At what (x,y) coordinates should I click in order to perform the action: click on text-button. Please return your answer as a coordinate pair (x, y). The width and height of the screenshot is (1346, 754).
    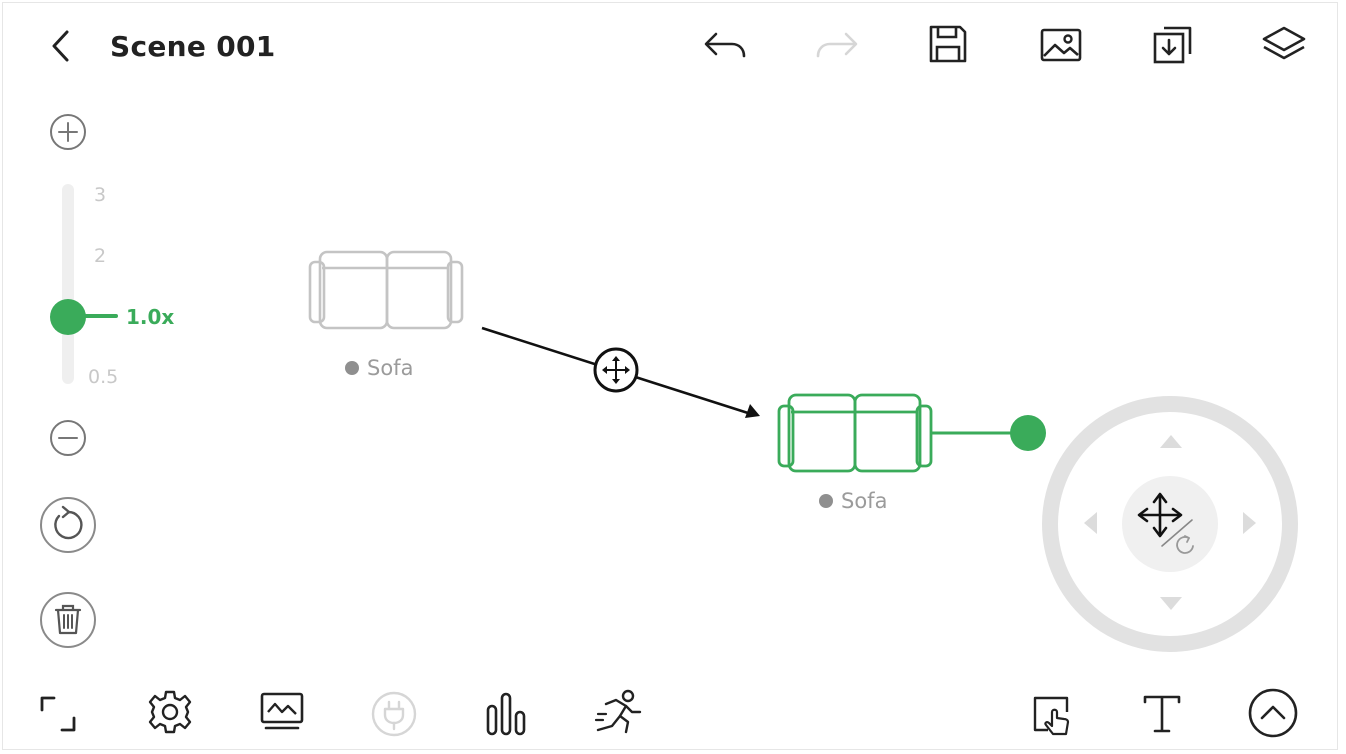
    Looking at the image, I should click on (1162, 714).